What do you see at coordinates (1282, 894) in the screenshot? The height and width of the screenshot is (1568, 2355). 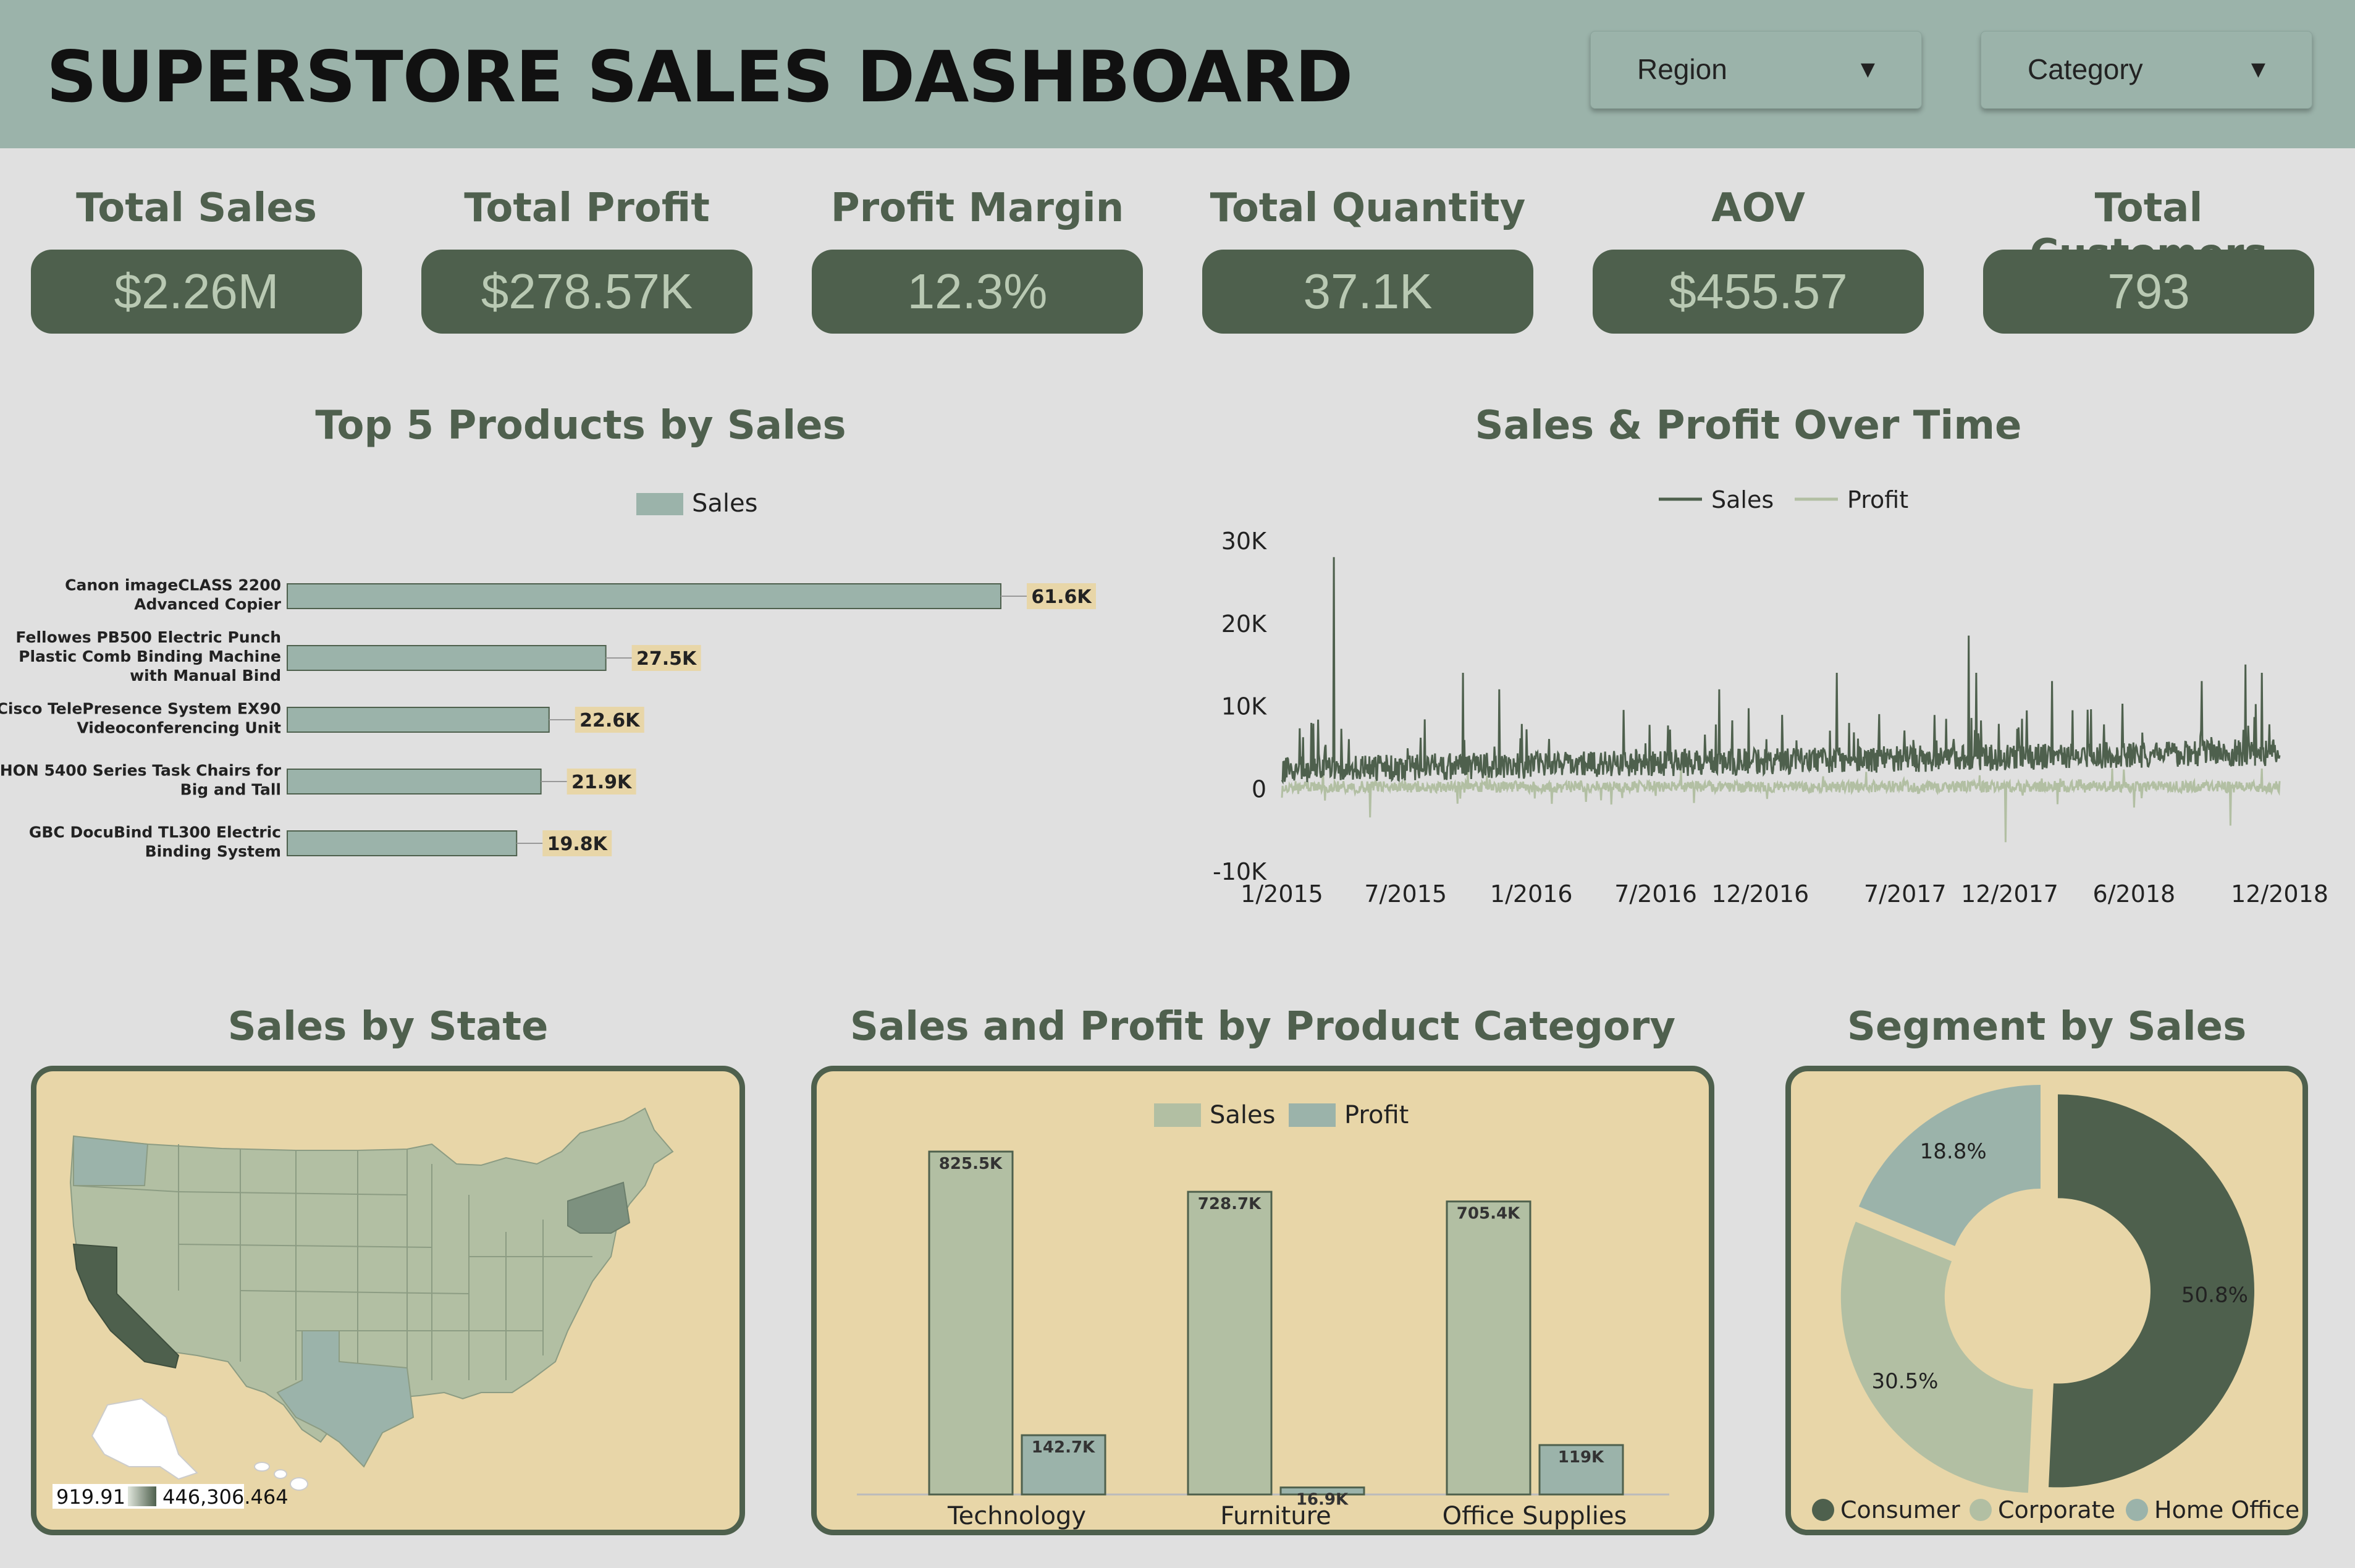 I see `timeline-x-tick: 1/2015` at bounding box center [1282, 894].